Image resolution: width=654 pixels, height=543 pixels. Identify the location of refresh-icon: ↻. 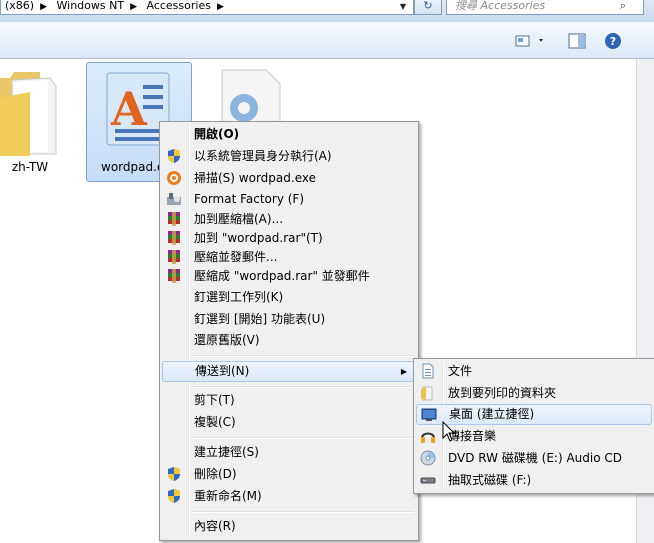
(428, 6).